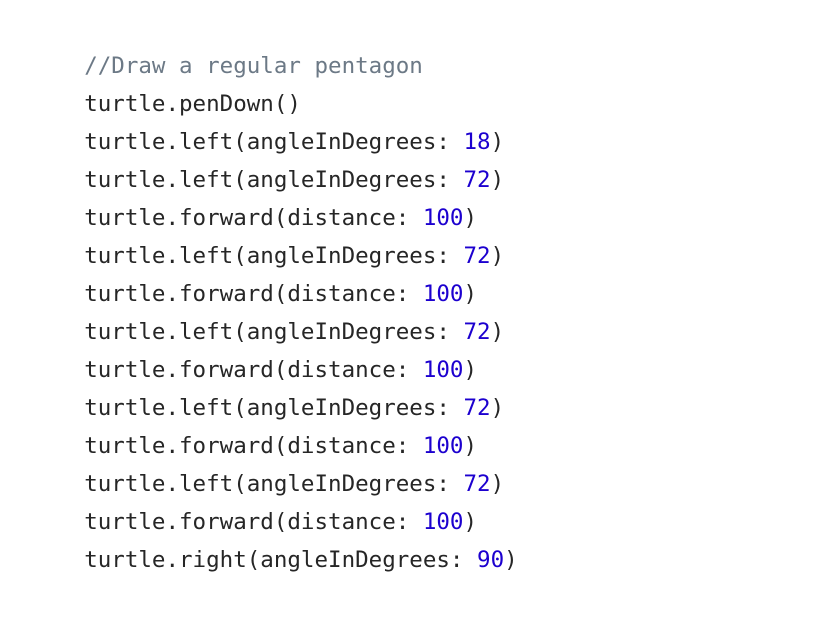  Describe the element at coordinates (425, 44) in the screenshot. I see `code-line-comment: //Draw a regular pentagon` at that location.